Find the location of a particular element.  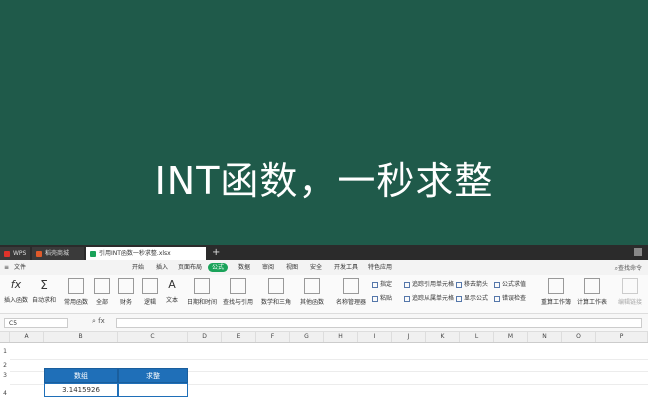

menu-home: 开始 is located at coordinates (138, 267).